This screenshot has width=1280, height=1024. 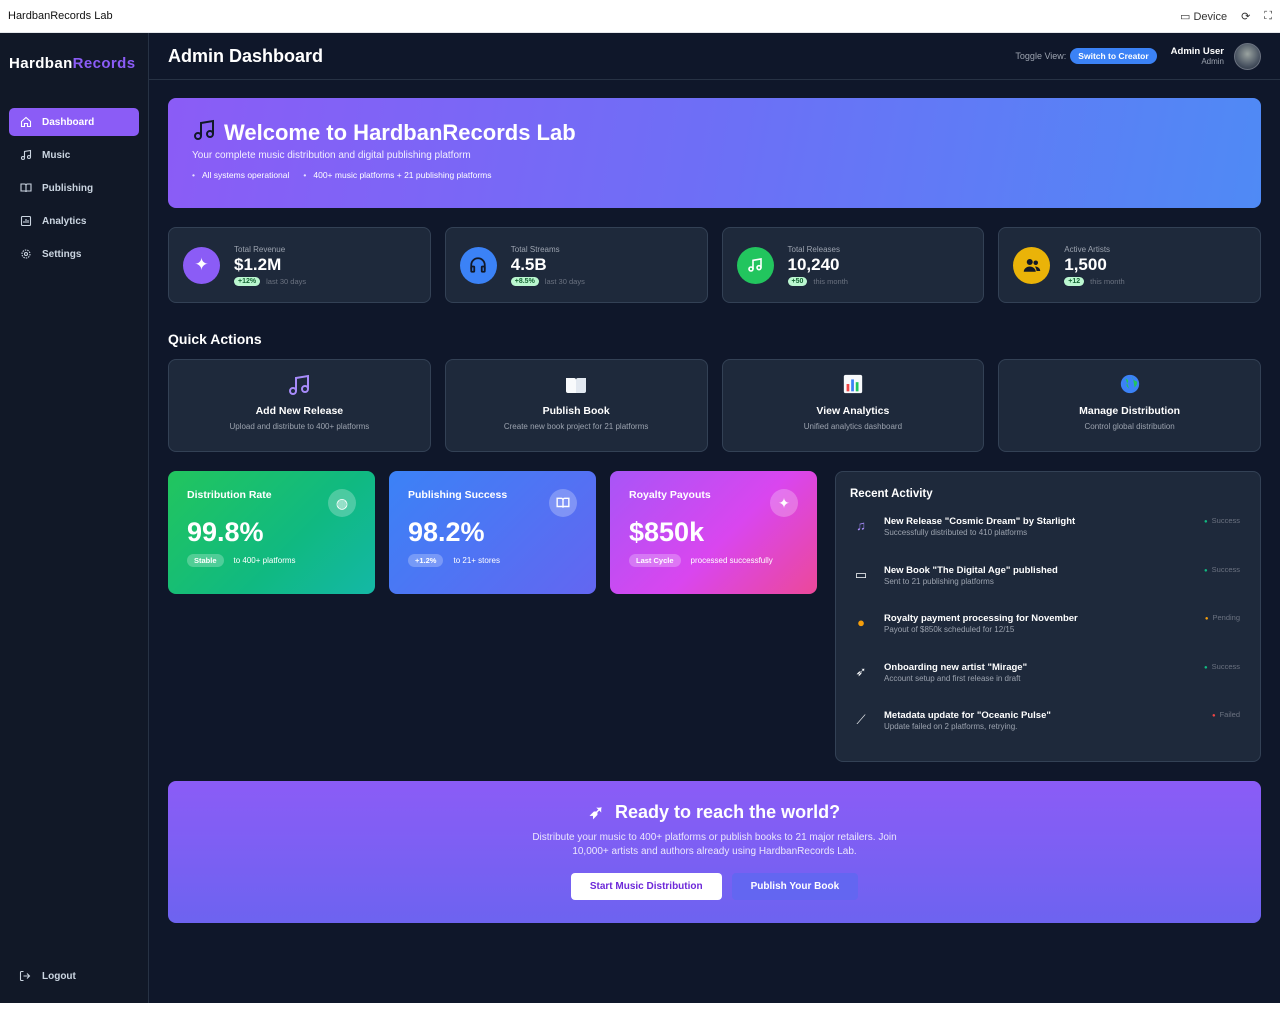 I want to click on device-toggle: ▭ Device, so click(x=1203, y=16).